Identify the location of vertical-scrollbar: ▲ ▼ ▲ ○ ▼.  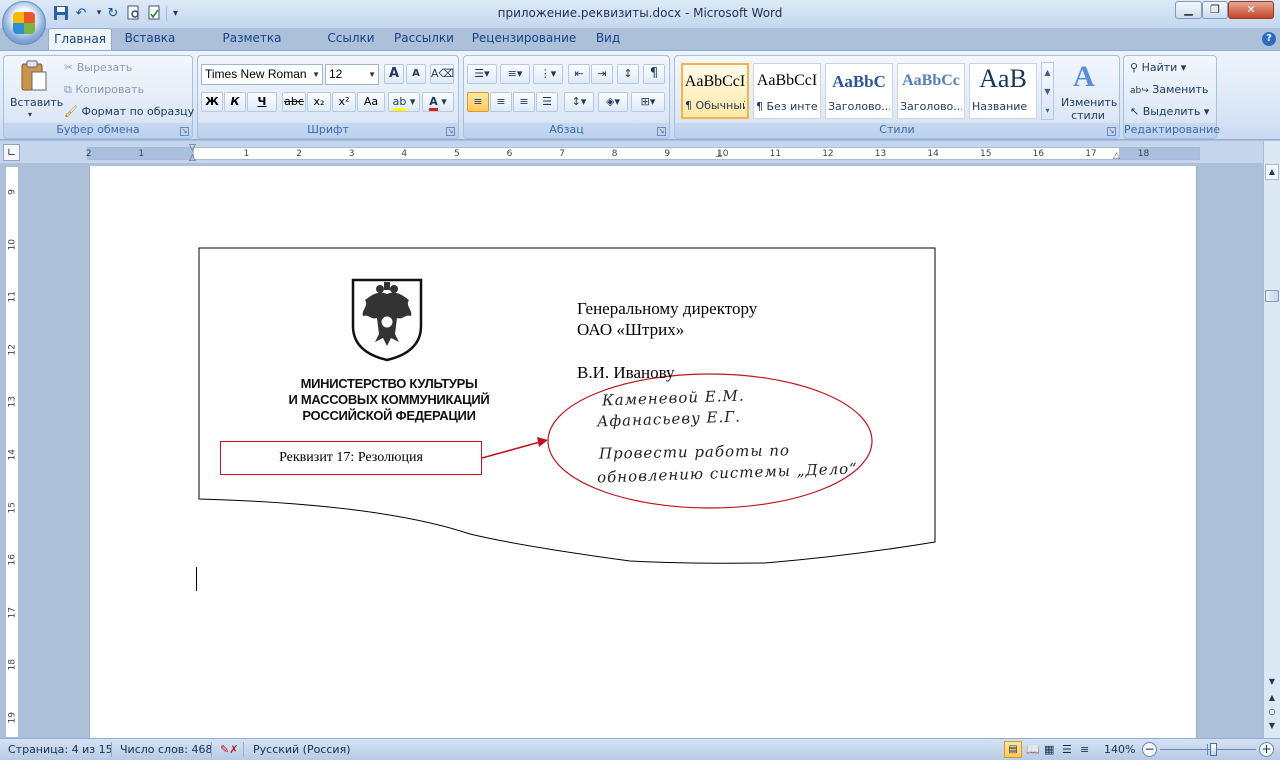
(1271, 439).